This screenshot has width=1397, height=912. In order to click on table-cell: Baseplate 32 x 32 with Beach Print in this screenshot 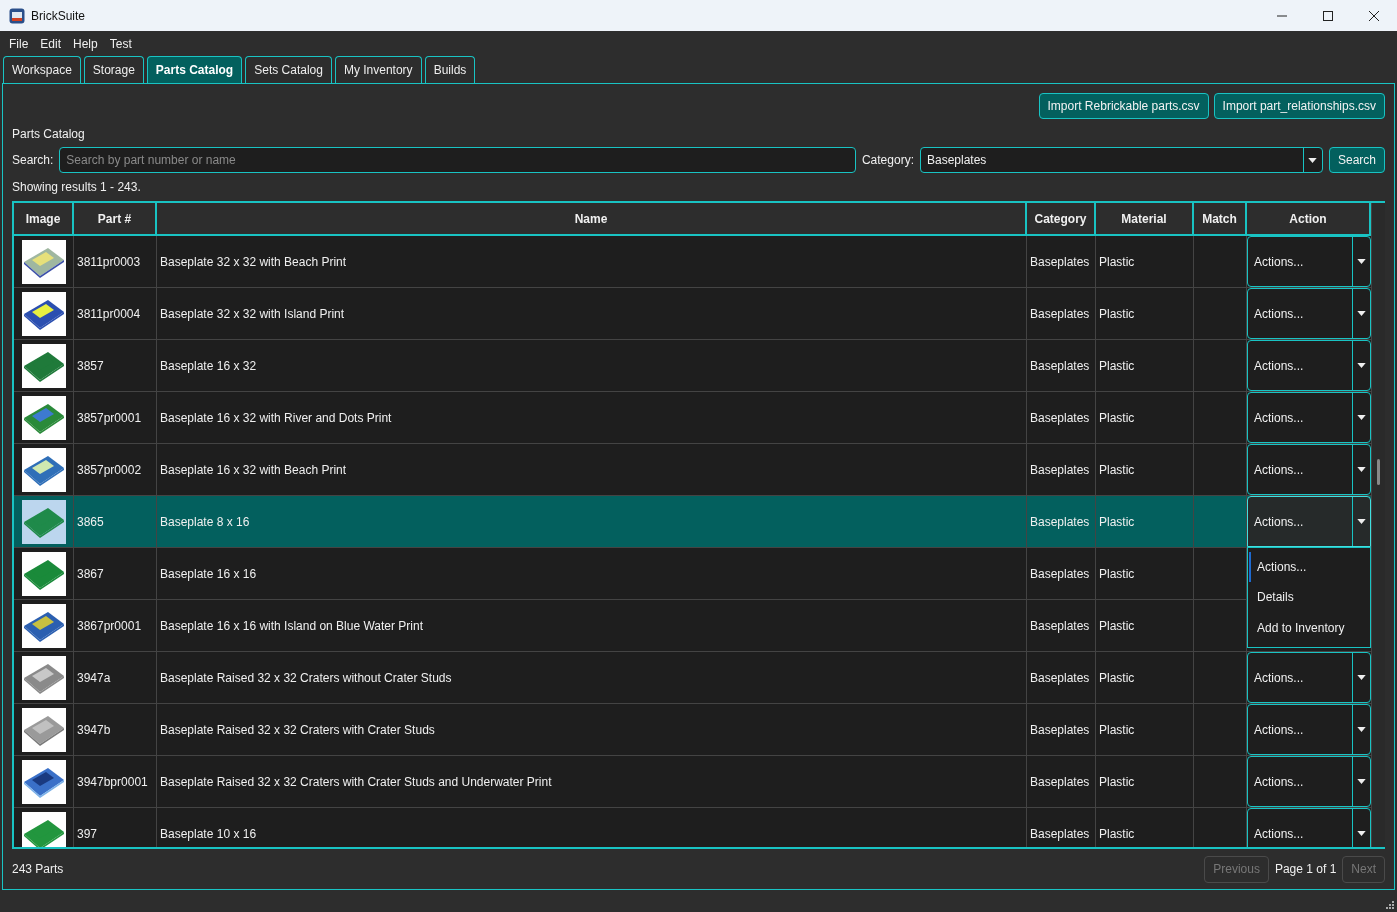, I will do `click(592, 262)`.